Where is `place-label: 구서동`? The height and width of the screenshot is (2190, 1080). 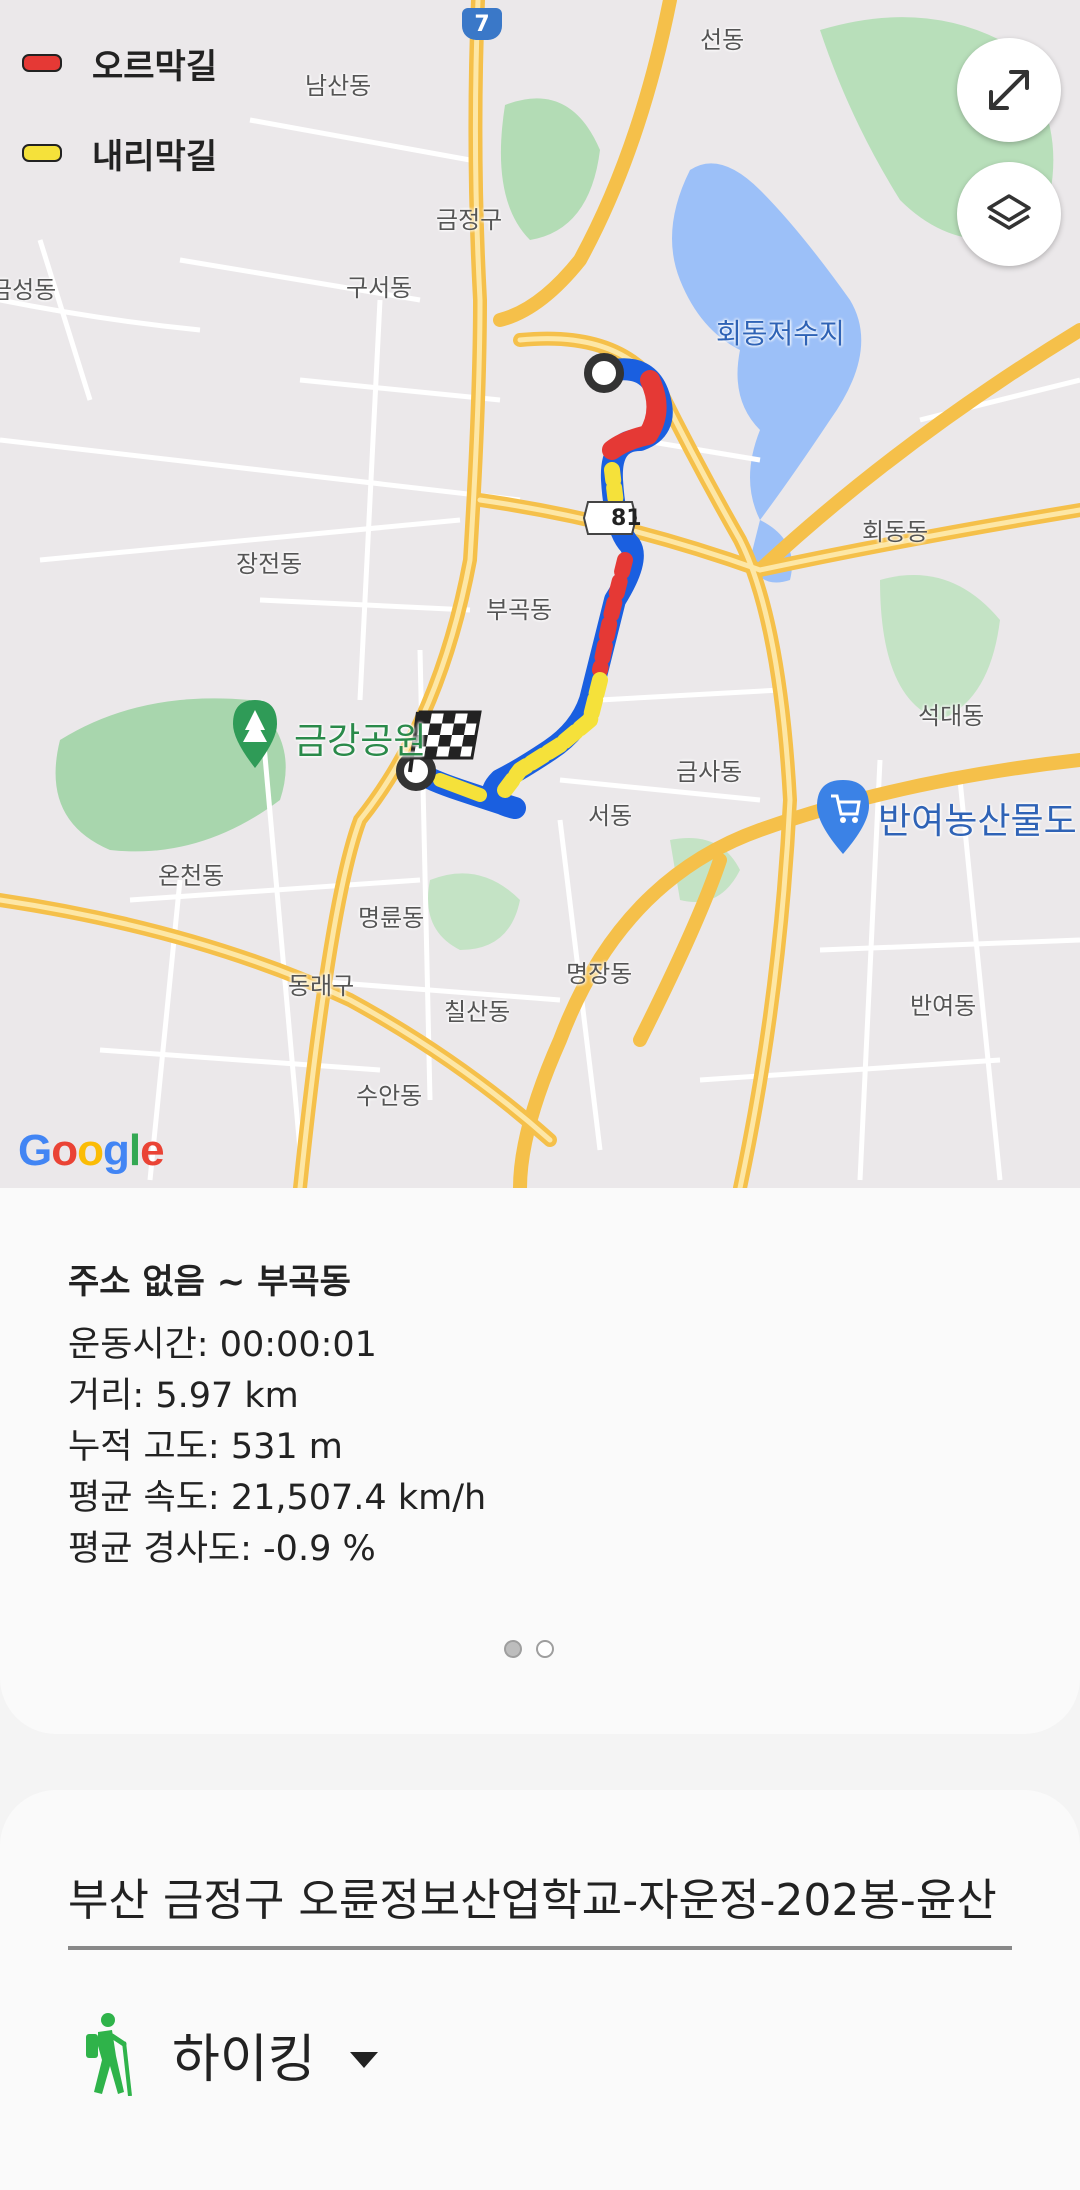
place-label: 구서동 is located at coordinates (379, 288).